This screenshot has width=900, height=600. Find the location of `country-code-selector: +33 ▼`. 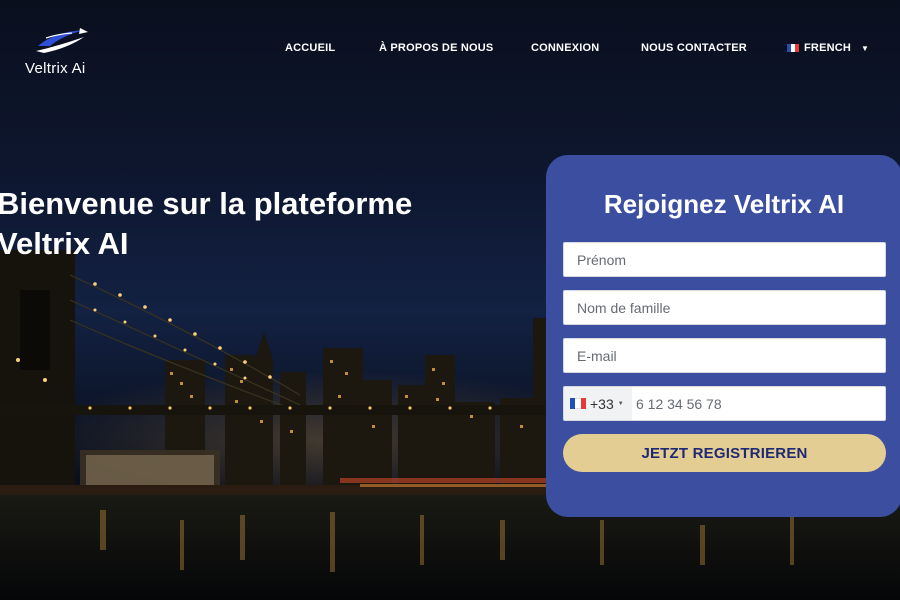

country-code-selector: +33 ▼ is located at coordinates (598, 403).